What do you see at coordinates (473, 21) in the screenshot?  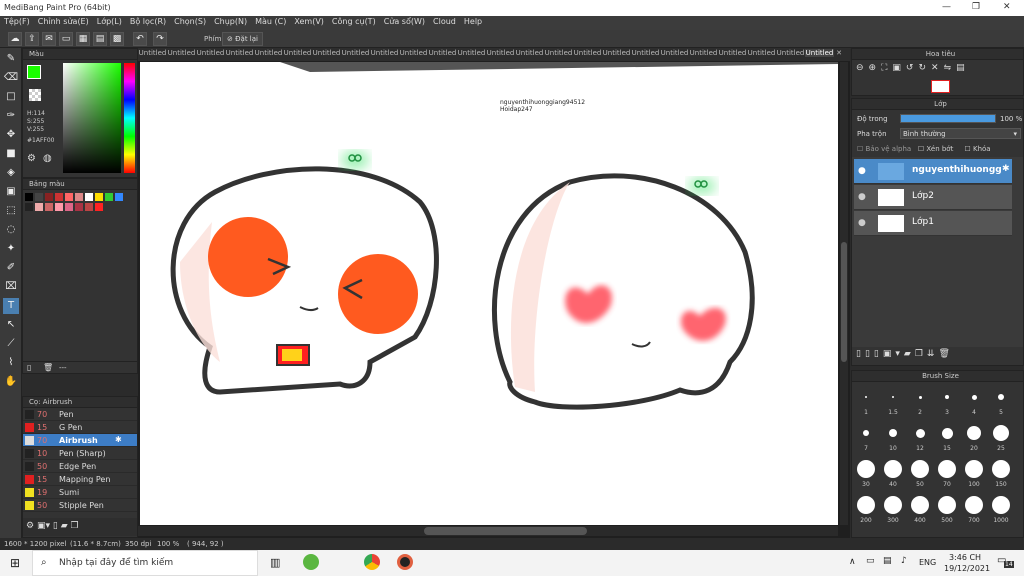 I see `menu-help: Help` at bounding box center [473, 21].